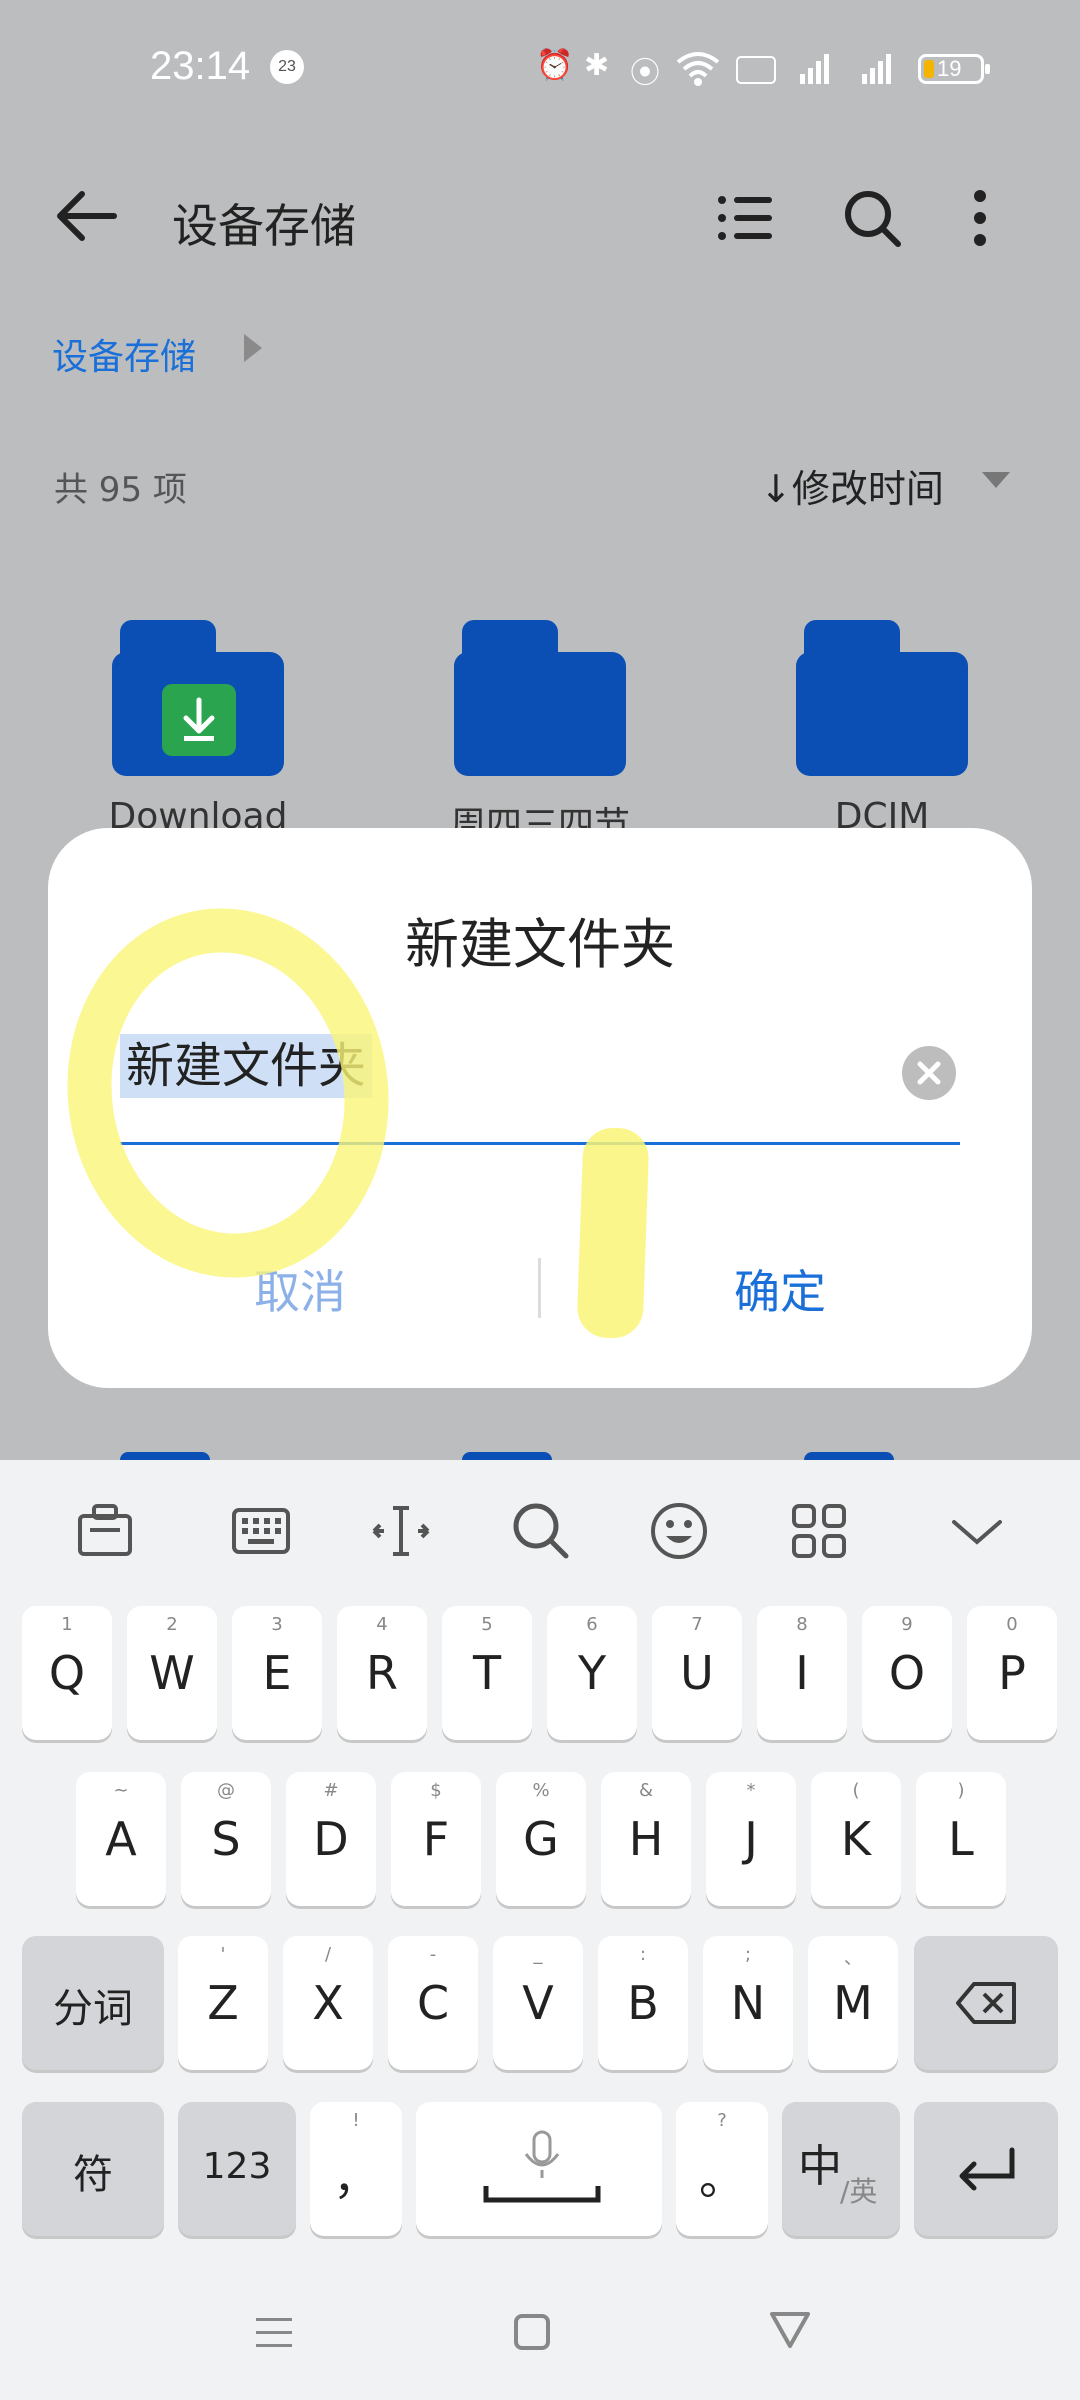  What do you see at coordinates (646, 1839) in the screenshot?
I see `key-h: & H` at bounding box center [646, 1839].